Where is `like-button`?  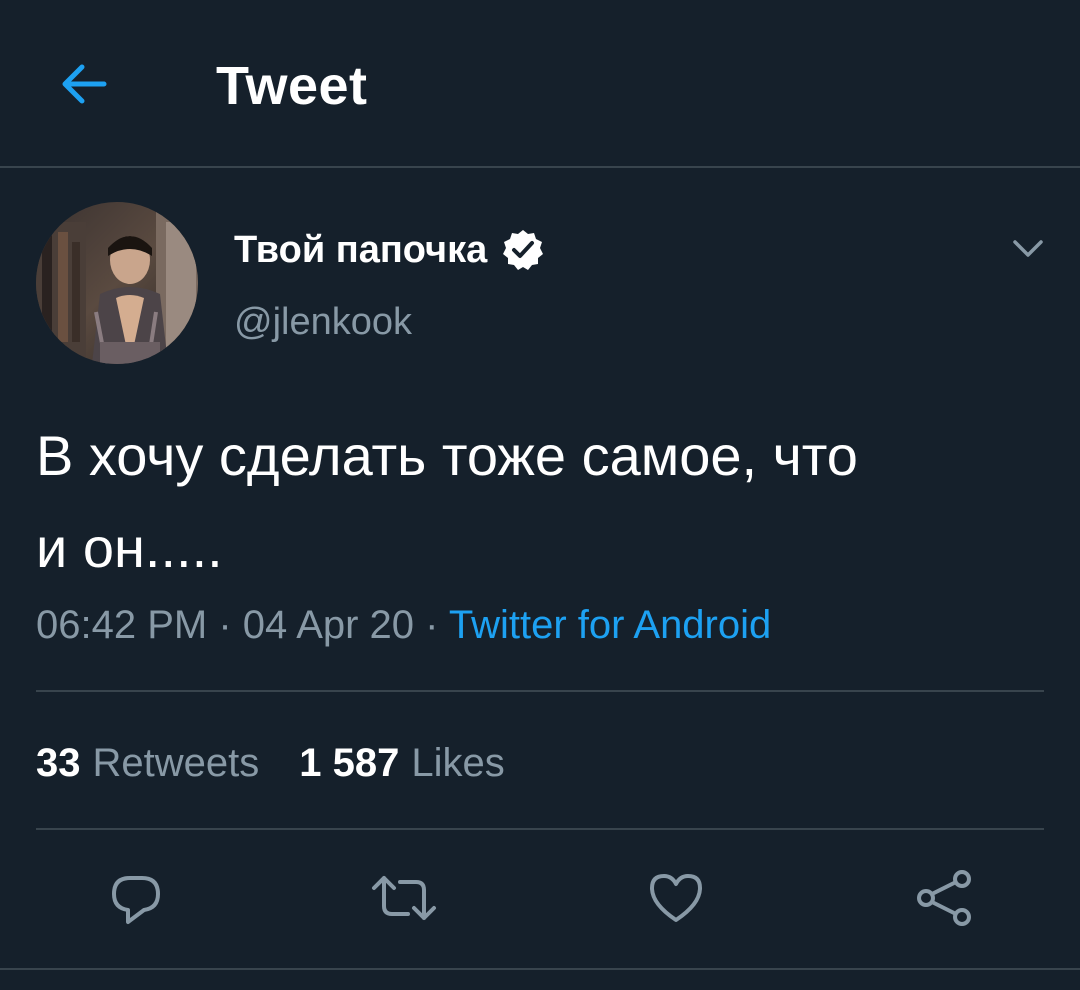
like-button is located at coordinates (676, 898).